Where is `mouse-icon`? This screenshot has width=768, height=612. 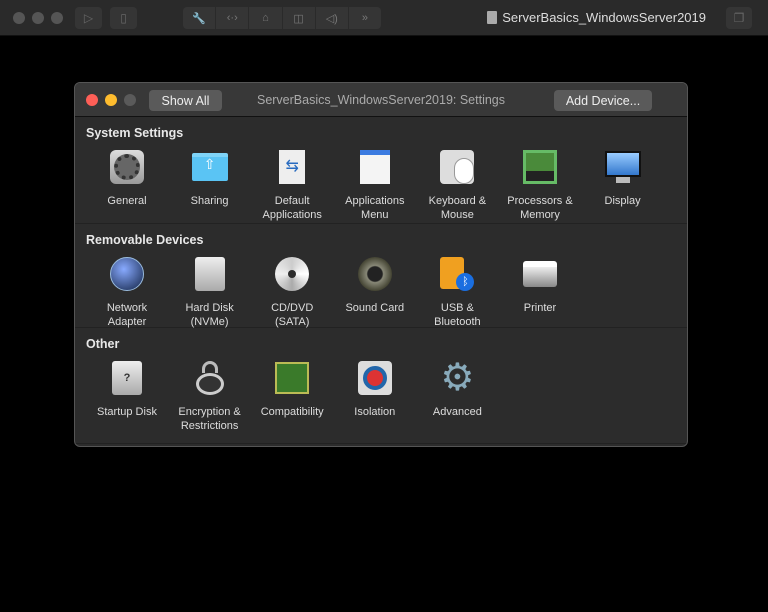
mouse-icon is located at coordinates (457, 167).